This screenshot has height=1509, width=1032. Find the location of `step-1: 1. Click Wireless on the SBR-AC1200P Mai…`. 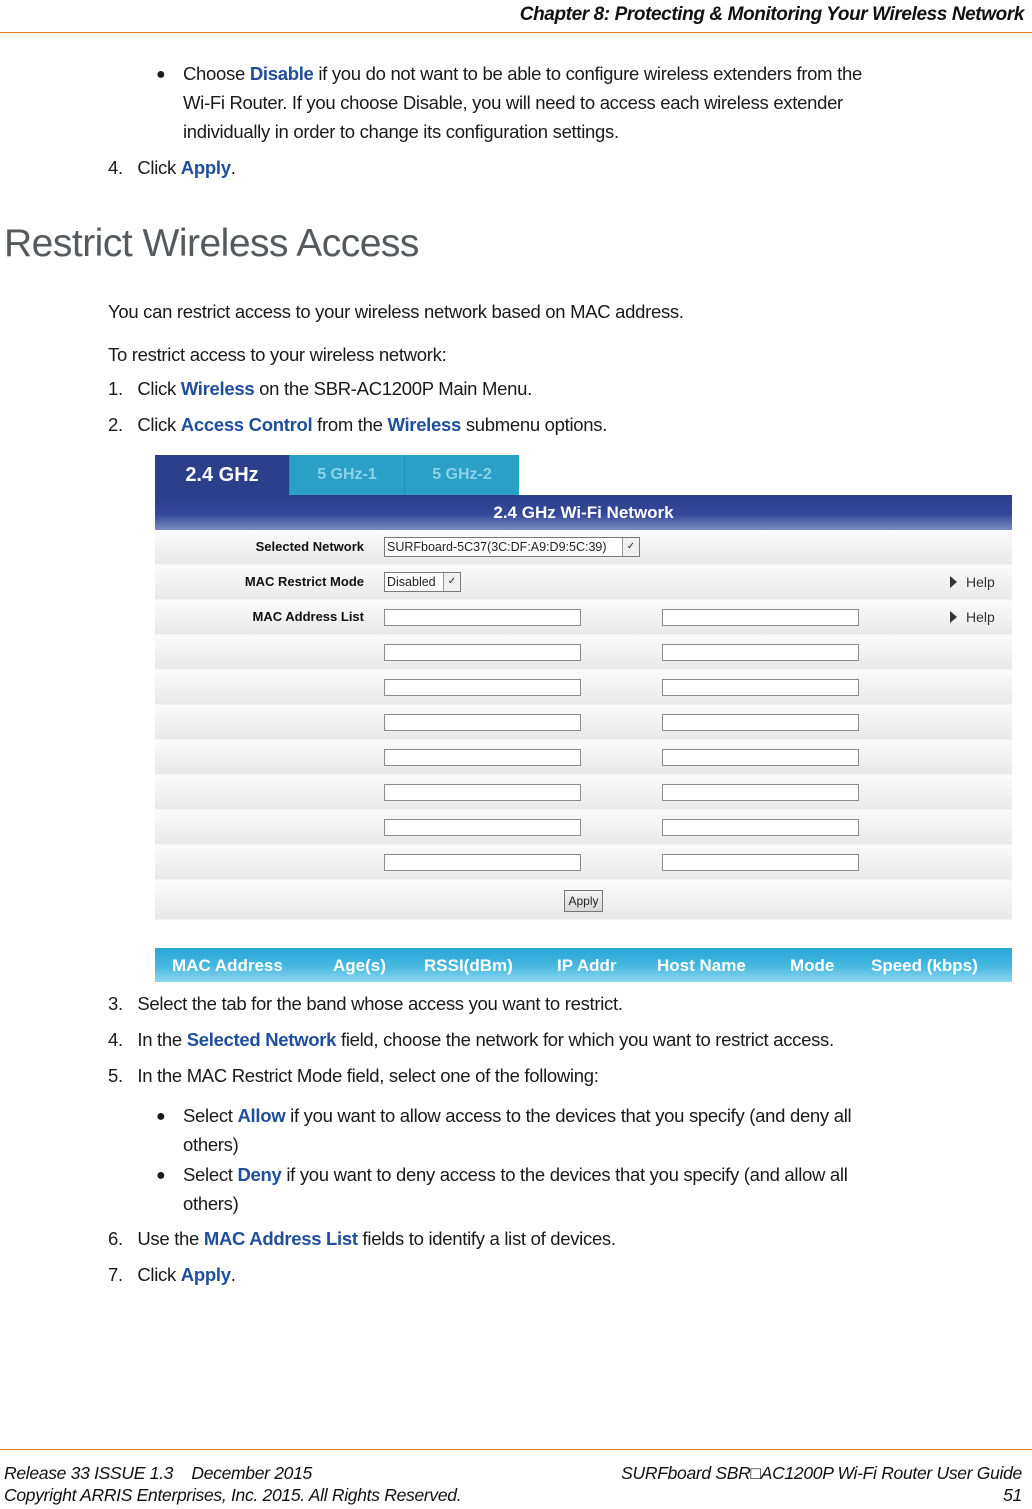

step-1: 1. Click Wireless on the SBR-AC1200P Mai… is located at coordinates (320, 389).